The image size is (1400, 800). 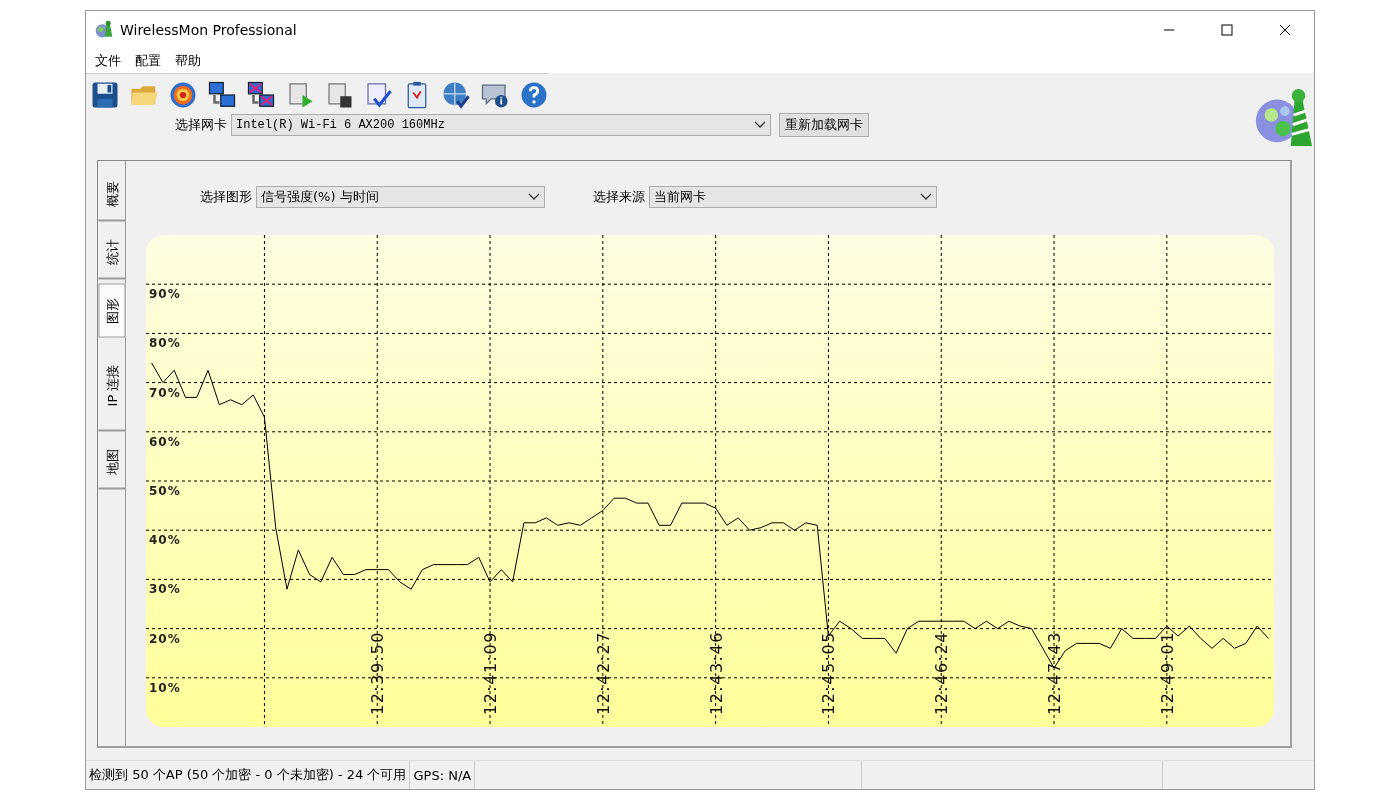 What do you see at coordinates (165, 491) in the screenshot?
I see `y-axis-label: 50%` at bounding box center [165, 491].